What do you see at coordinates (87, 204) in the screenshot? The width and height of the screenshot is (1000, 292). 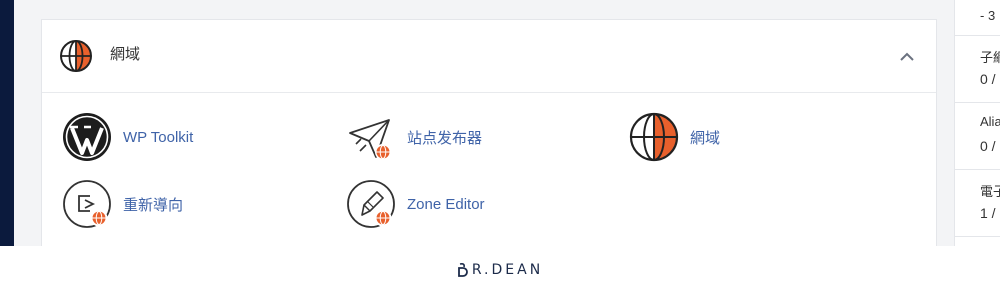 I see `redirect-icon` at bounding box center [87, 204].